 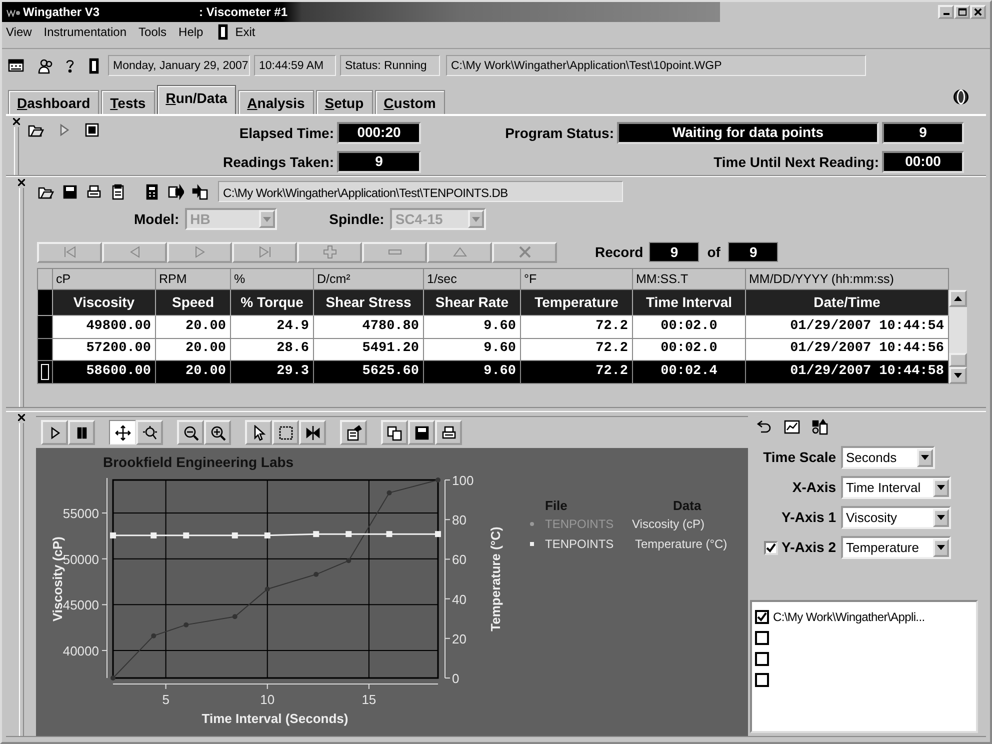 I want to click on unit-label: MM:SS.T, so click(x=689, y=279).